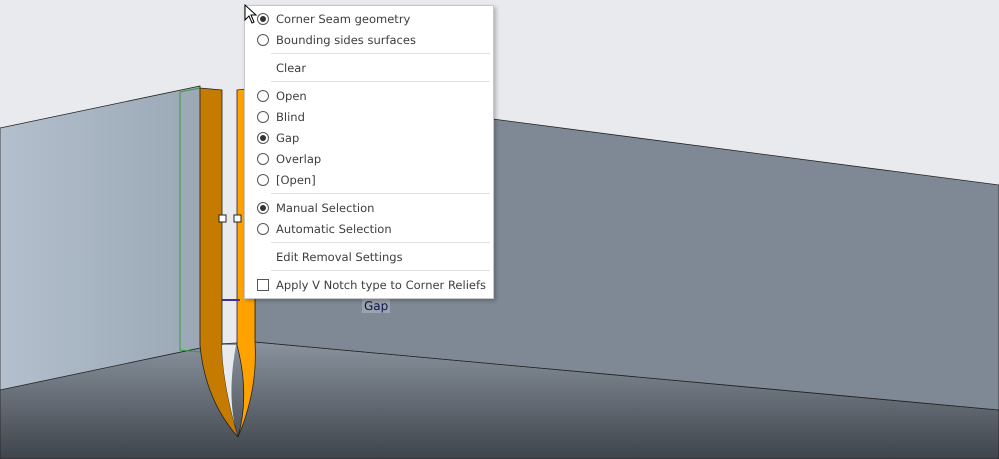 The height and width of the screenshot is (459, 999). I want to click on menu-item: Clear, so click(369, 67).